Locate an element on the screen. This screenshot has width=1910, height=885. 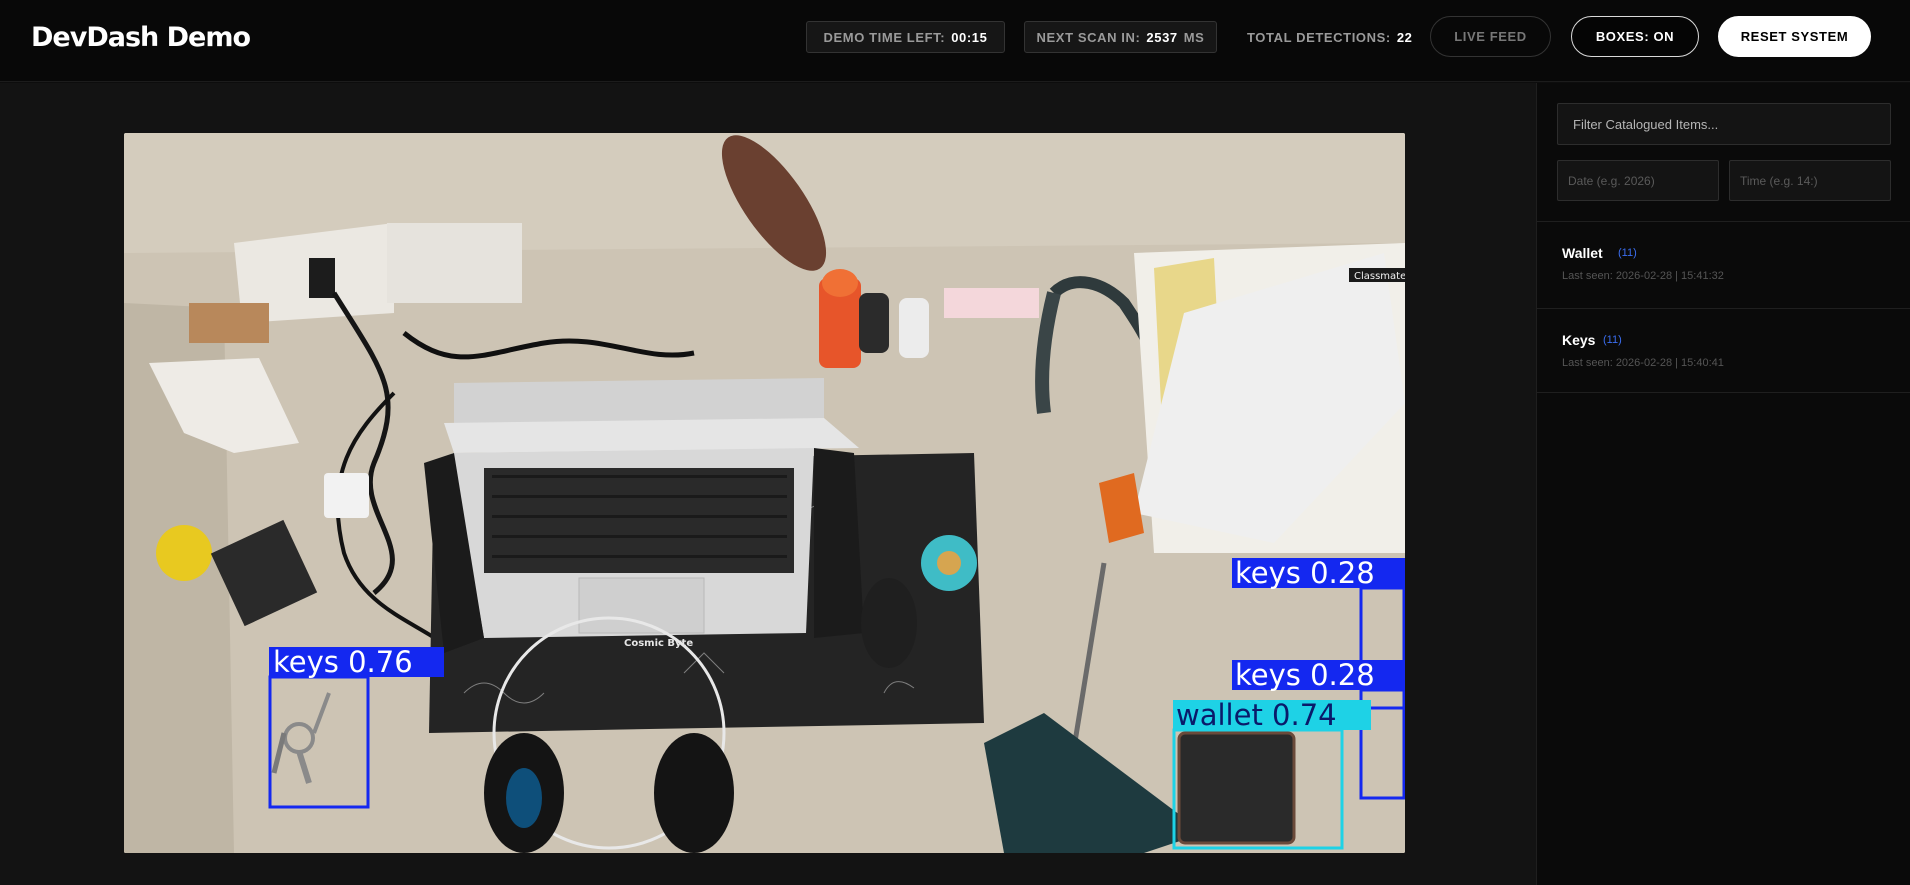
date-filter-input is located at coordinates (1638, 180).